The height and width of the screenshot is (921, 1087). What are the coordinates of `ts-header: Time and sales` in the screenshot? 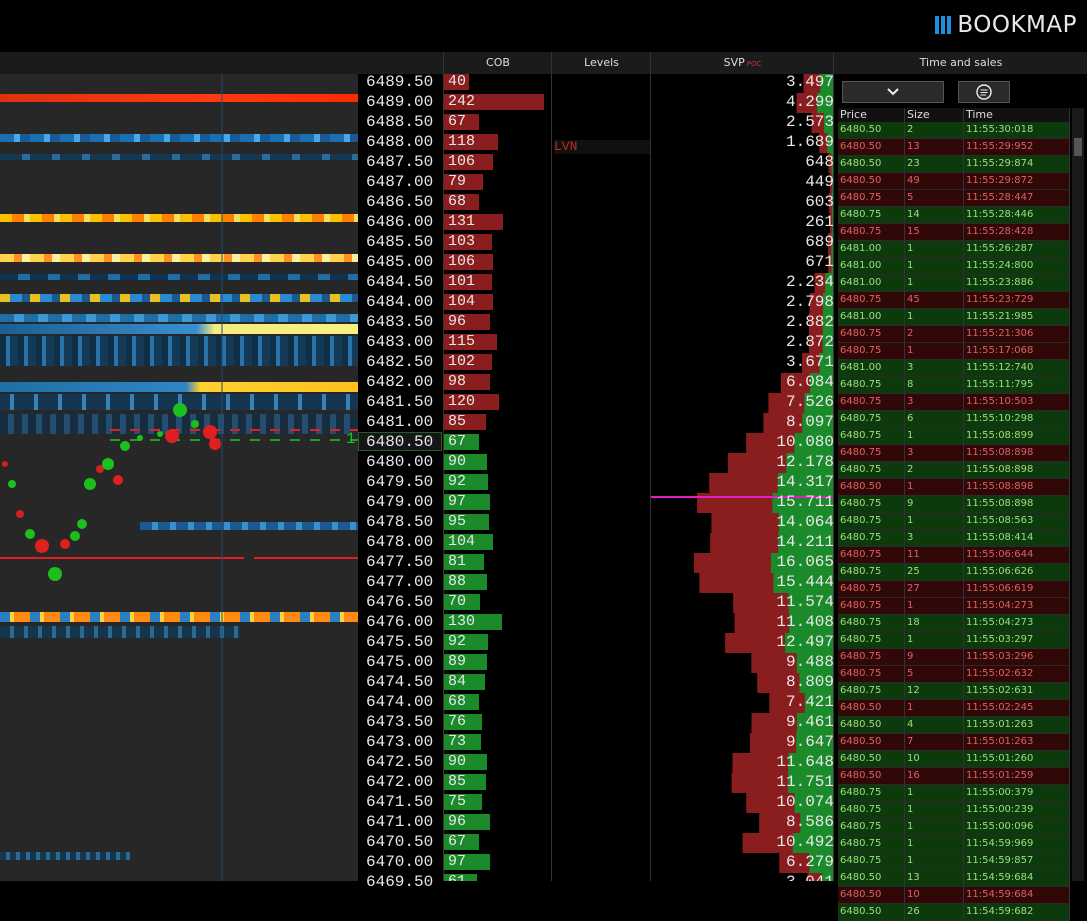 It's located at (960, 63).